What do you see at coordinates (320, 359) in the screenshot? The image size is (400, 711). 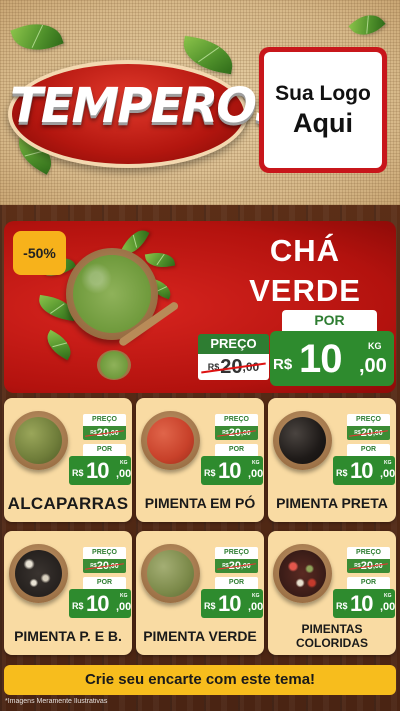 I see `new-price-integer: 10` at bounding box center [320, 359].